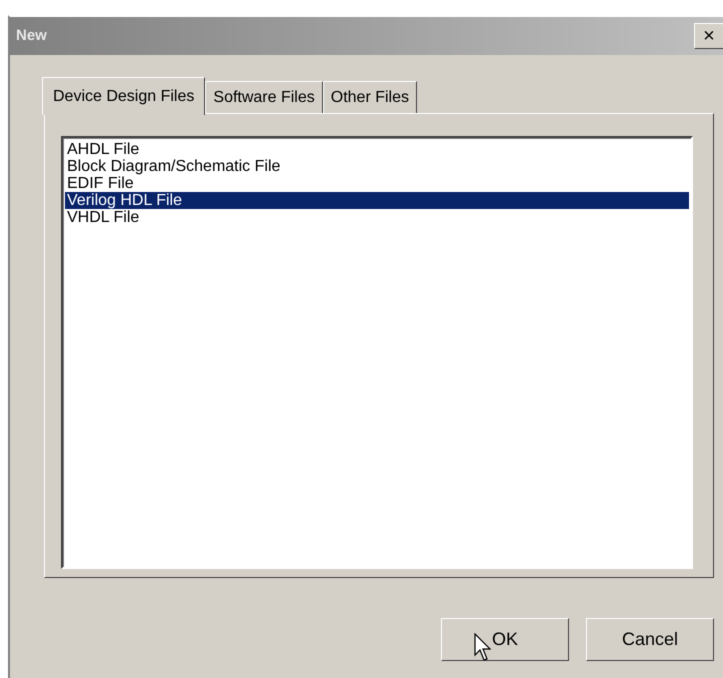 The image size is (723, 678). What do you see at coordinates (377, 149) in the screenshot?
I see `list-item: AHDL File` at bounding box center [377, 149].